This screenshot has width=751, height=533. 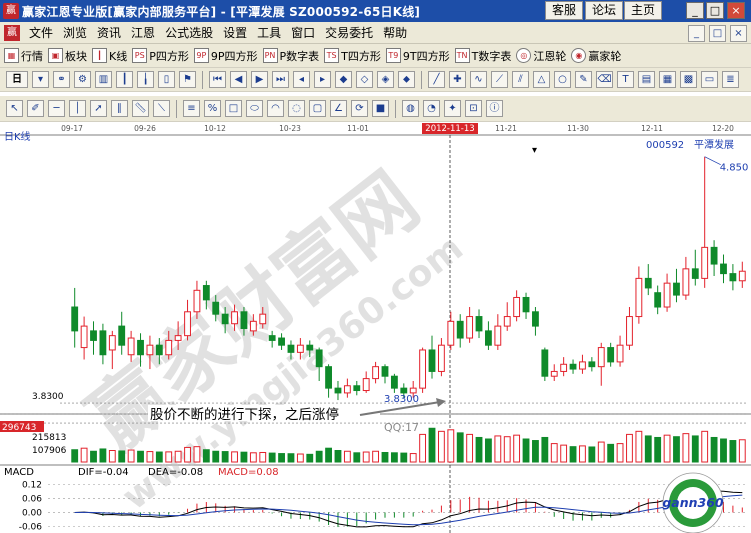 What do you see at coordinates (166, 79) in the screenshot?
I see `ticker-icon: ▯` at bounding box center [166, 79].